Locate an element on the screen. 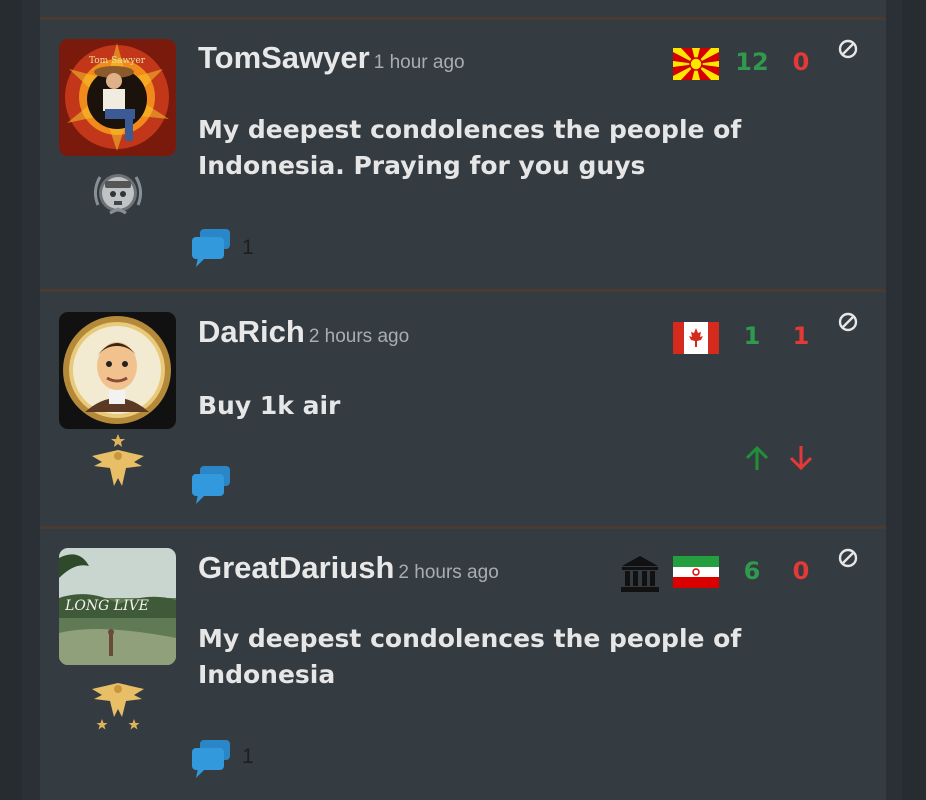 The image size is (926, 800). post-timestamp: 1 hour ago is located at coordinates (419, 62).